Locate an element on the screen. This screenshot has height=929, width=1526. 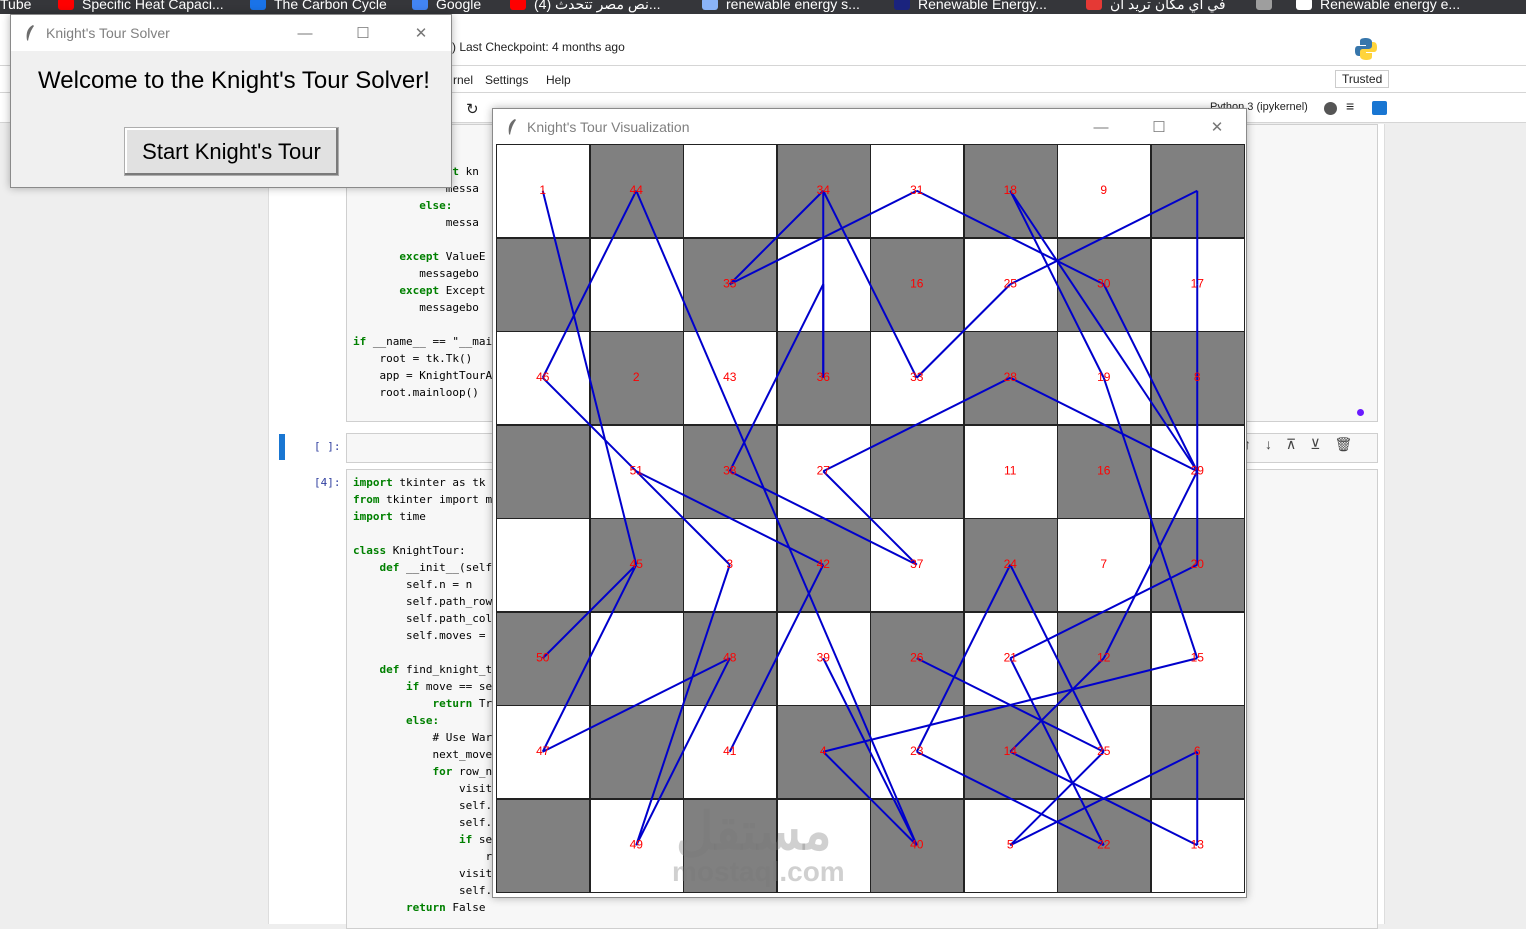
watermark-latin: mostaql.com is located at coordinates (758, 871).